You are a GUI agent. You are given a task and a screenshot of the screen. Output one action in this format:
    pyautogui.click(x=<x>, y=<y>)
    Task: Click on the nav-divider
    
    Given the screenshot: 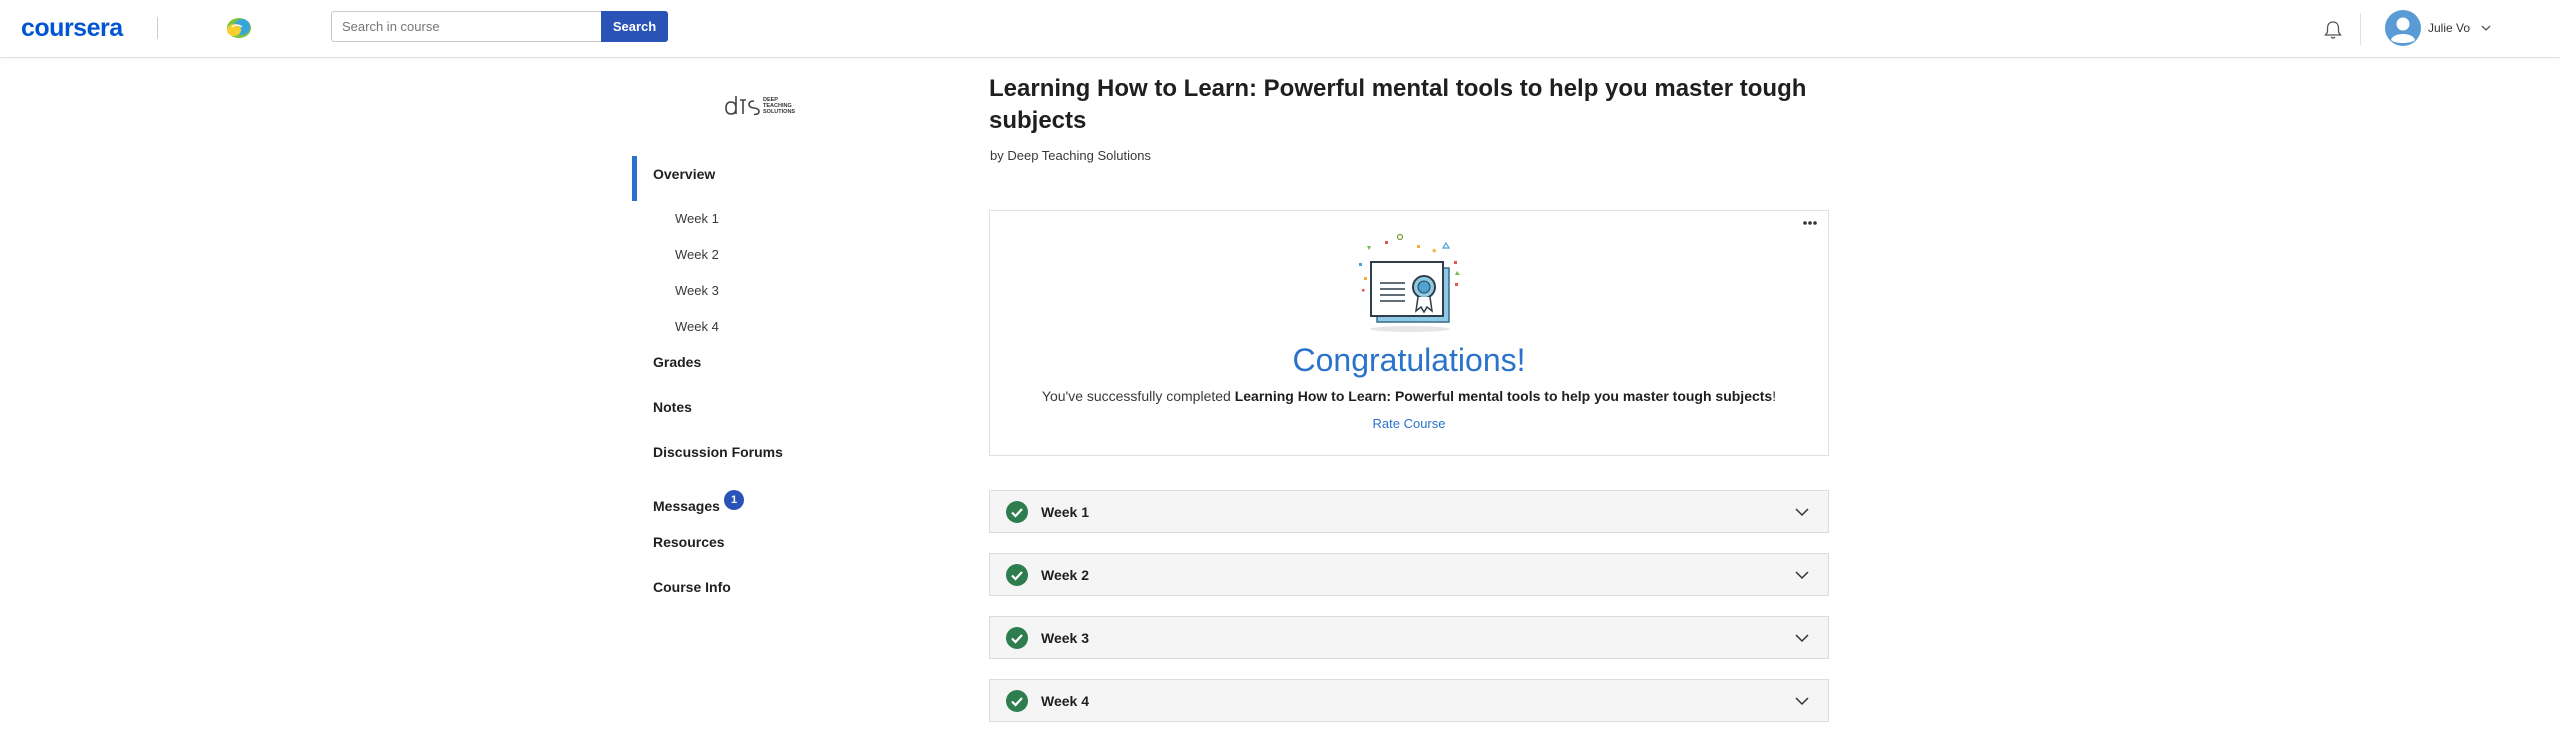 What is the action you would take?
    pyautogui.click(x=2360, y=29)
    